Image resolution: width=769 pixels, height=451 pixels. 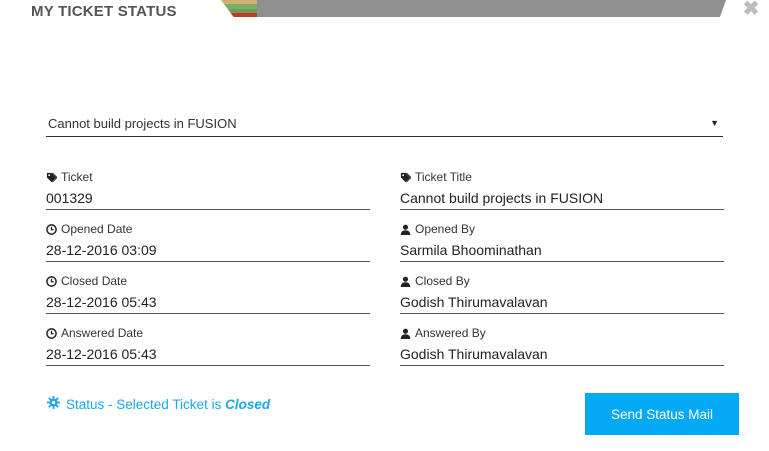 What do you see at coordinates (94, 333) in the screenshot?
I see `answered-date-label: Answered Date` at bounding box center [94, 333].